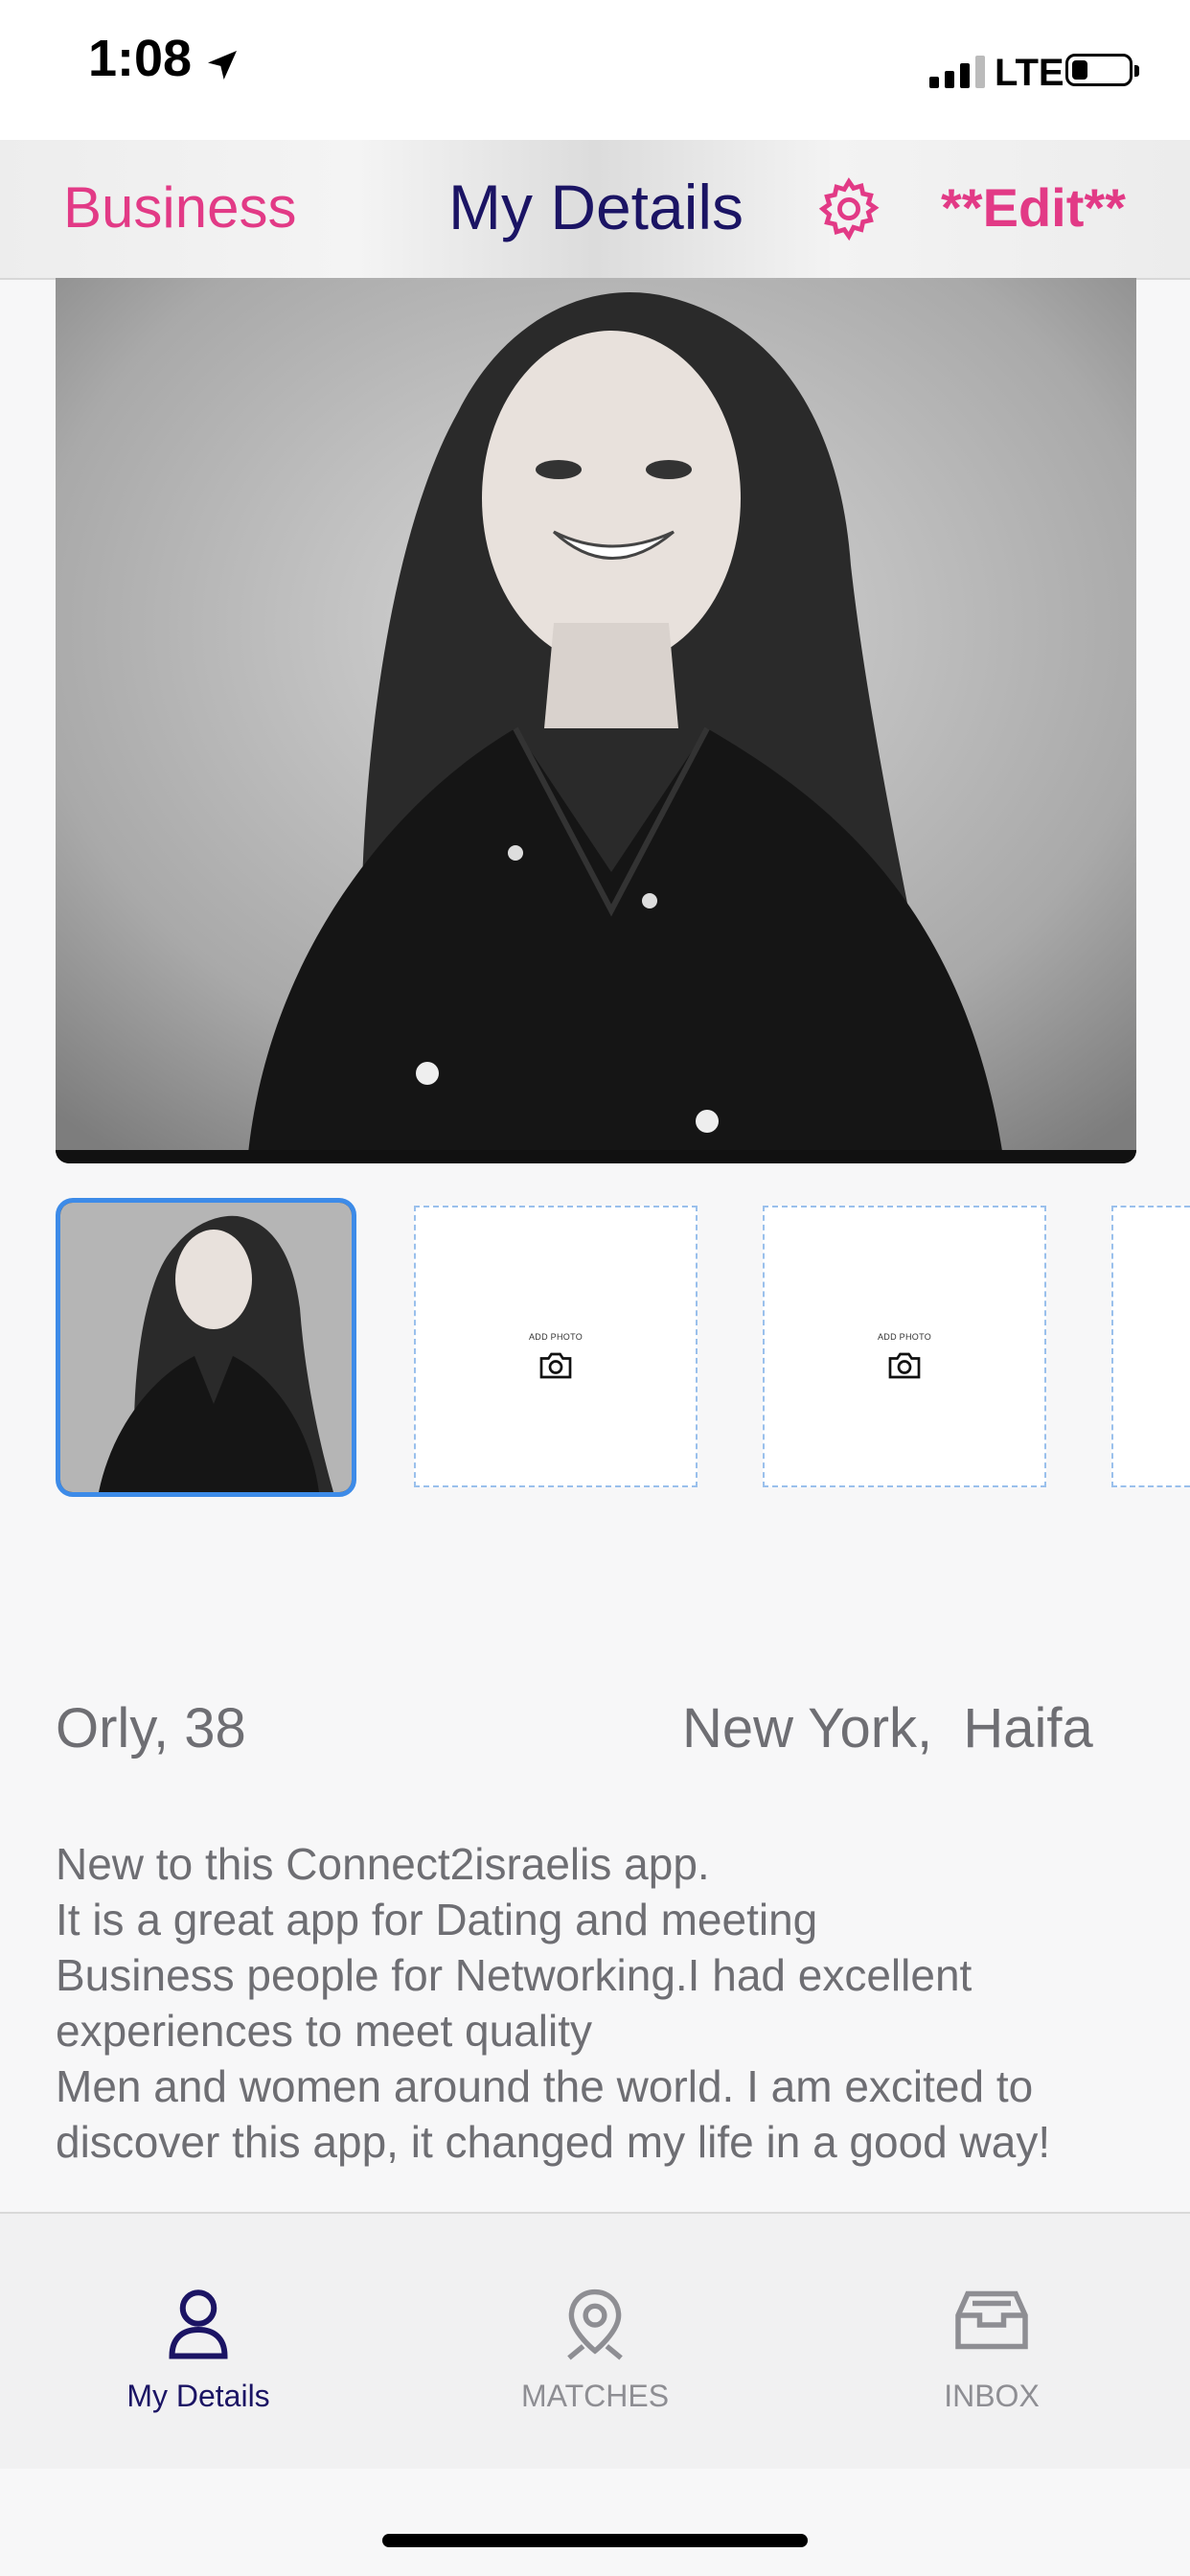  Describe the element at coordinates (1034, 207) in the screenshot. I see `edit-button: **Edit**` at that location.